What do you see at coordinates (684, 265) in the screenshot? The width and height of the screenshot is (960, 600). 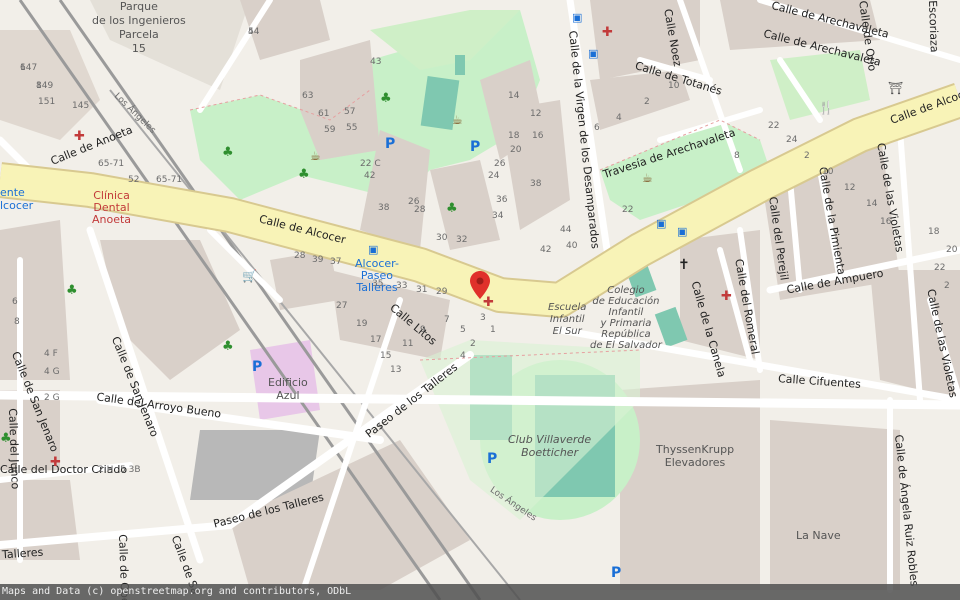 I see `church-icon: ✝` at bounding box center [684, 265].